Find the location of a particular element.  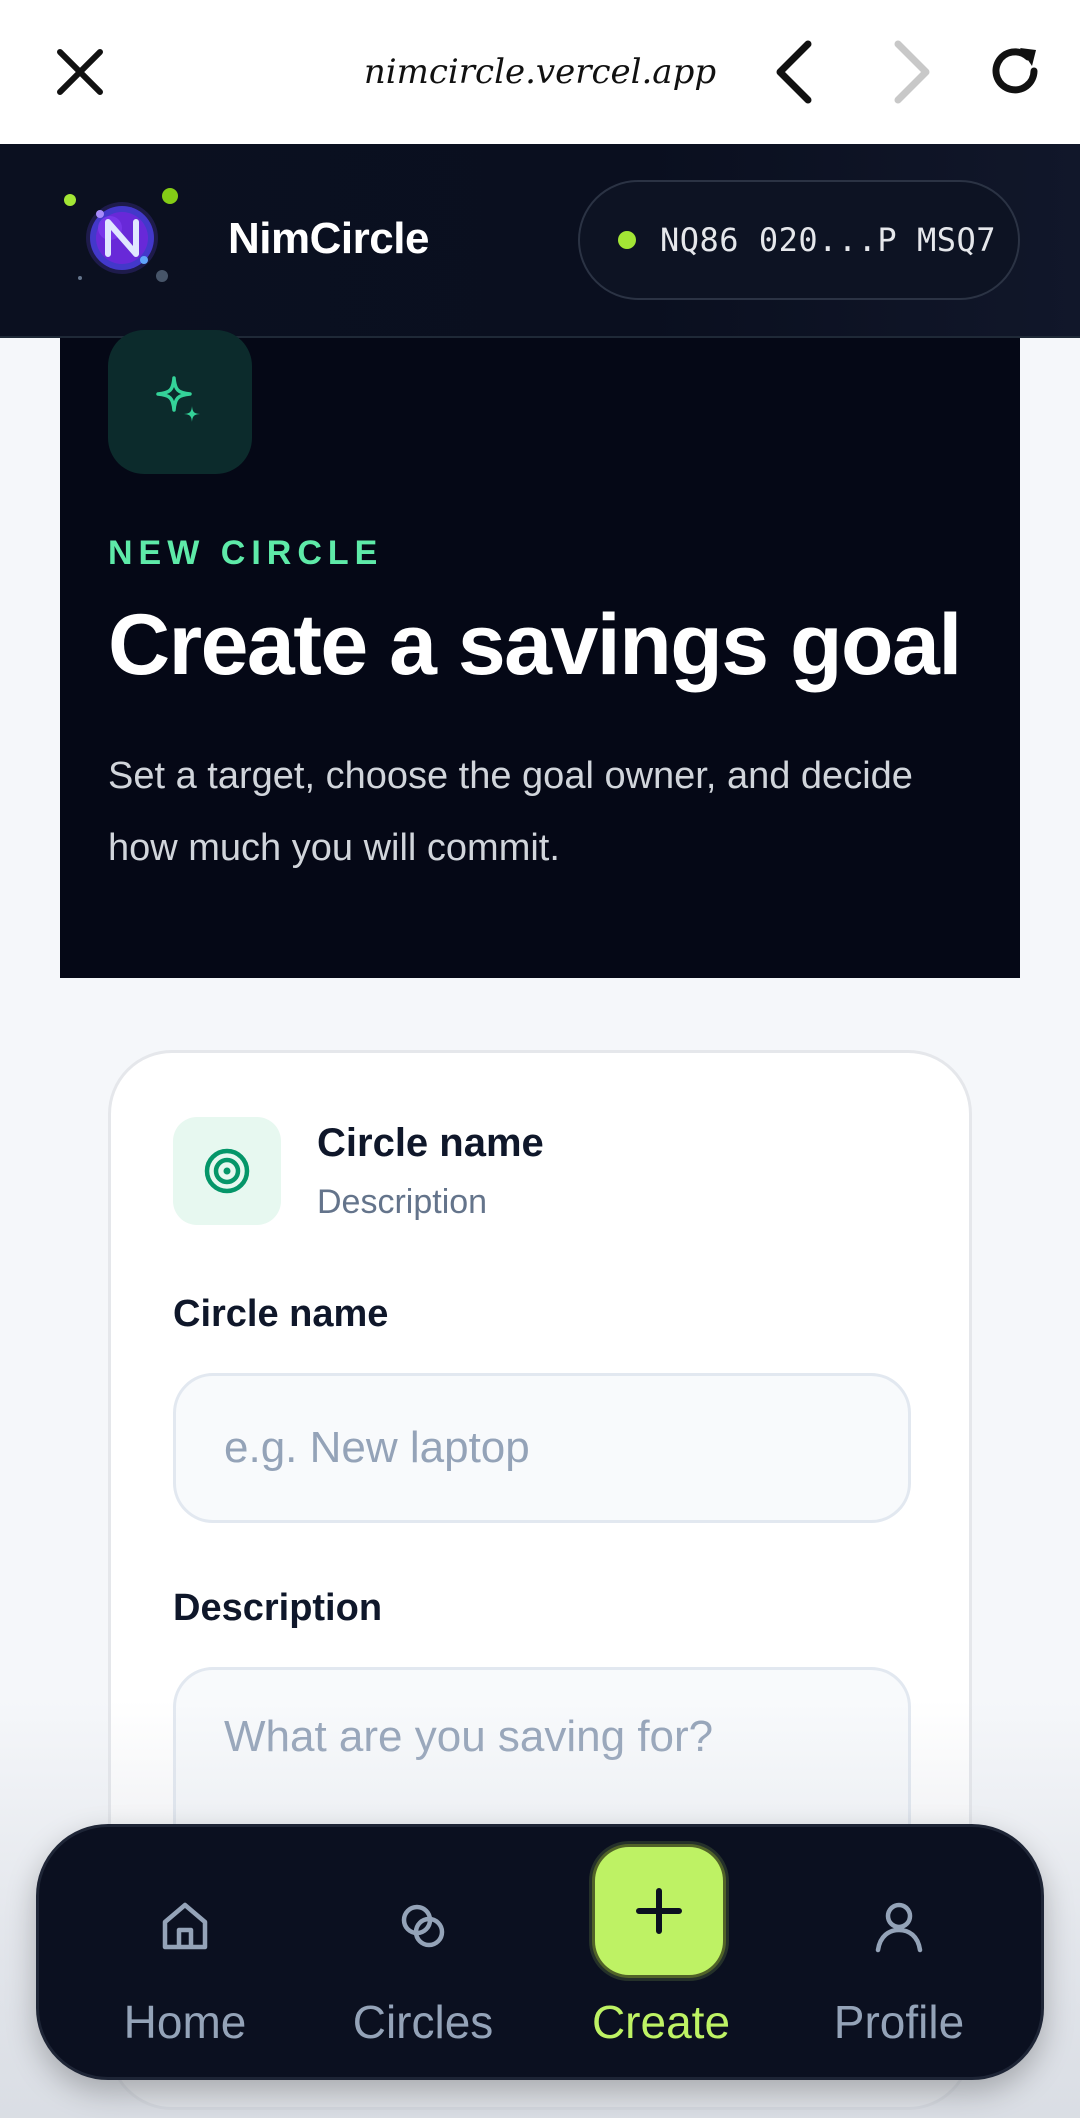

circles-icon is located at coordinates (423, 1926).